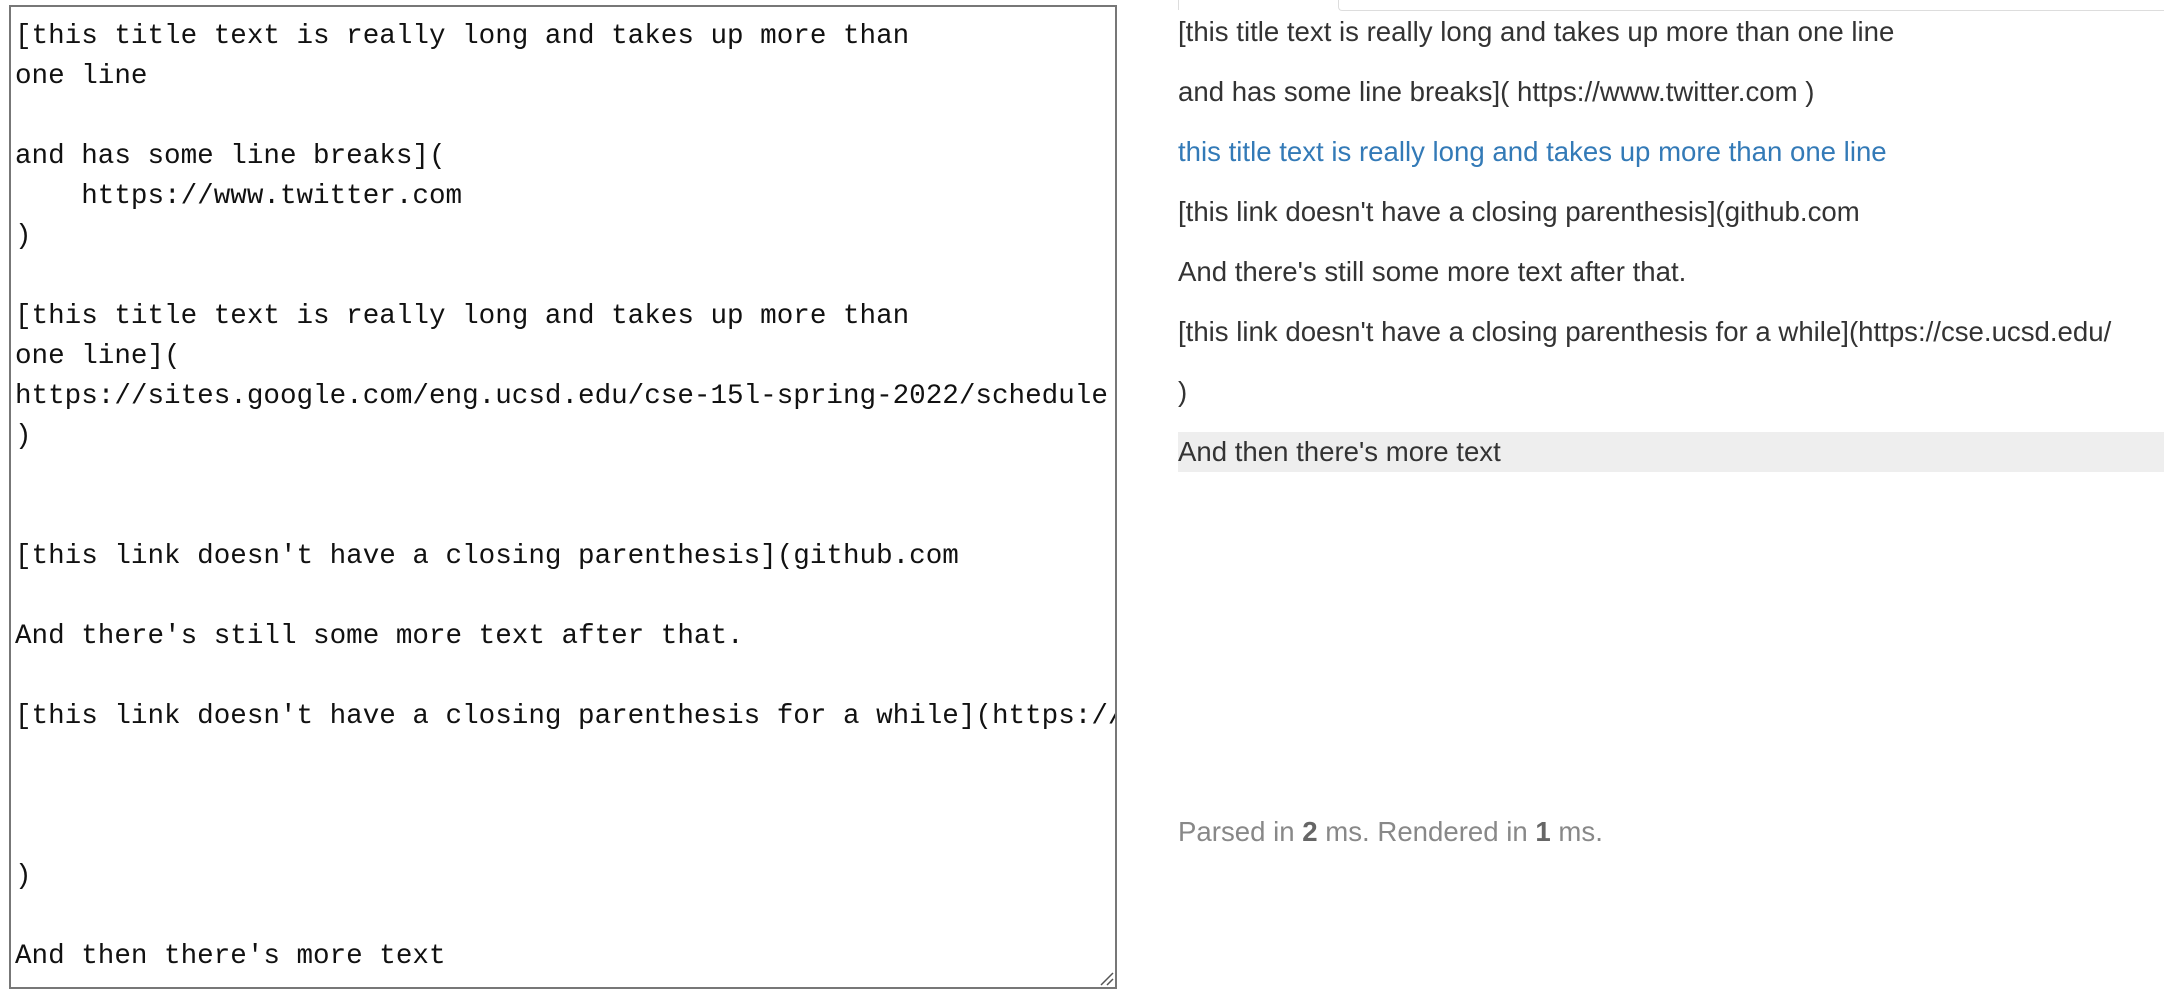 This screenshot has height=996, width=2164. What do you see at coordinates (1671, 452) in the screenshot?
I see `preview-paragraph-highlighted: And then there's more text` at bounding box center [1671, 452].